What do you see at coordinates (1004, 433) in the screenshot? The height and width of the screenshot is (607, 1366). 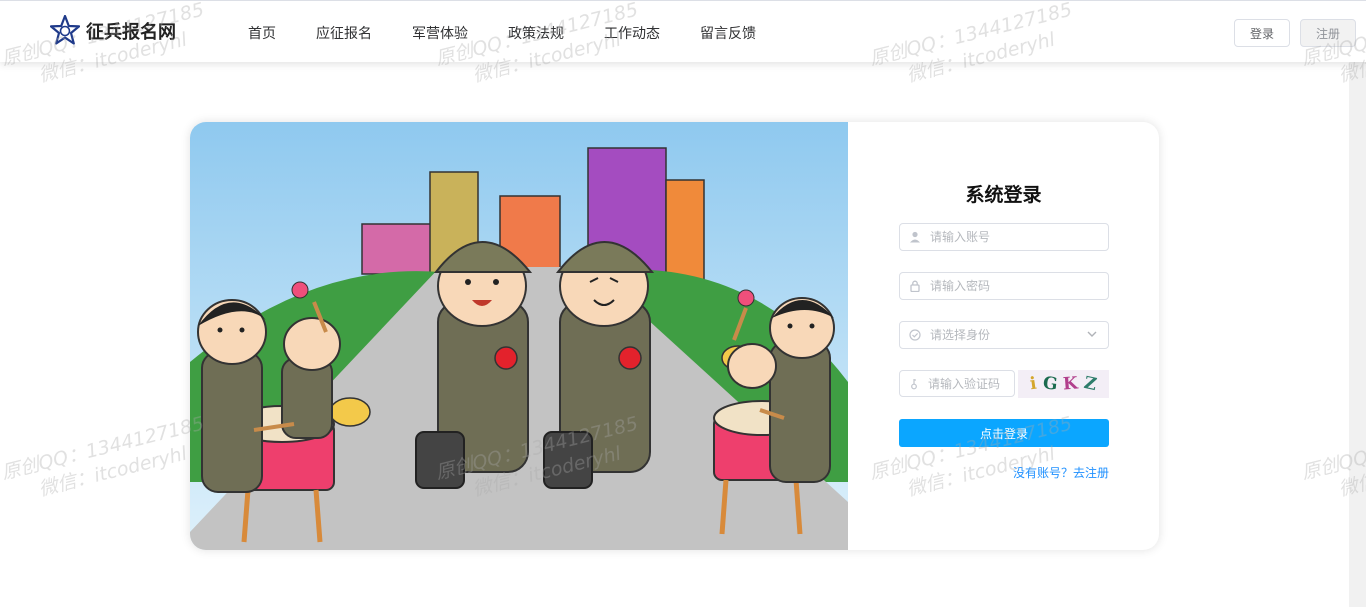 I see `login-submit-button: 点击登录` at bounding box center [1004, 433].